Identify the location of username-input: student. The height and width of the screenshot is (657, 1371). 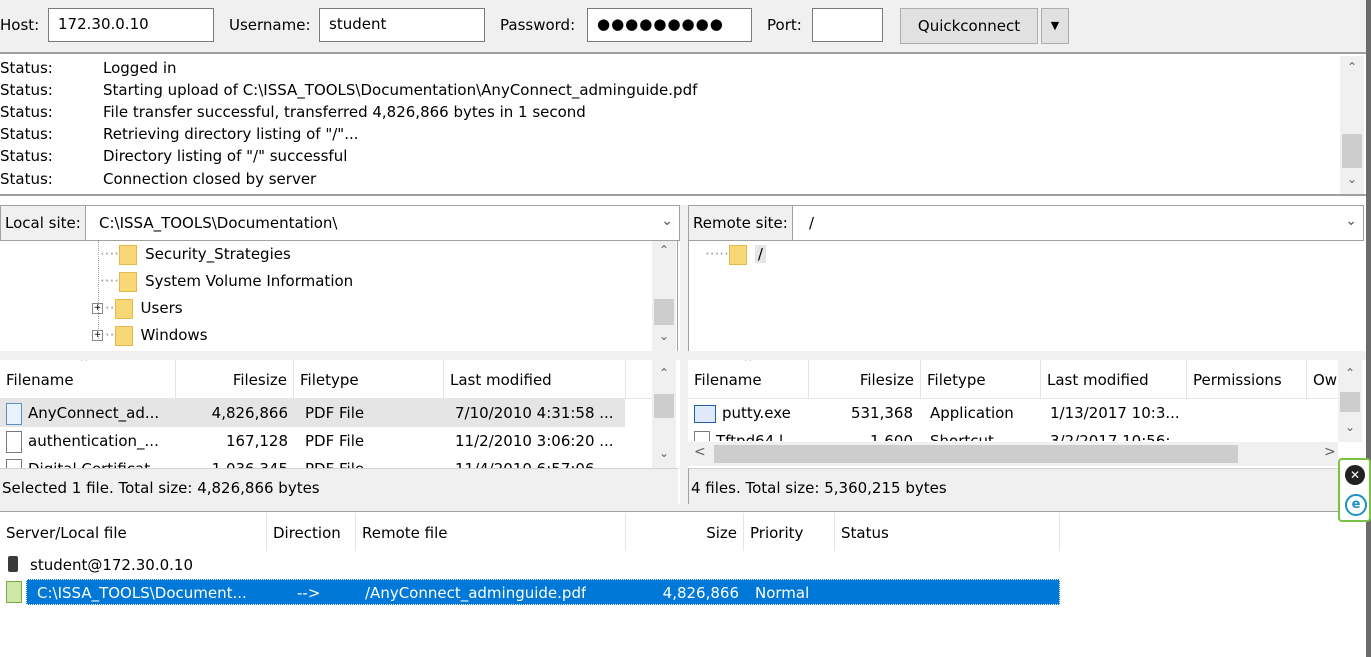
(402, 25).